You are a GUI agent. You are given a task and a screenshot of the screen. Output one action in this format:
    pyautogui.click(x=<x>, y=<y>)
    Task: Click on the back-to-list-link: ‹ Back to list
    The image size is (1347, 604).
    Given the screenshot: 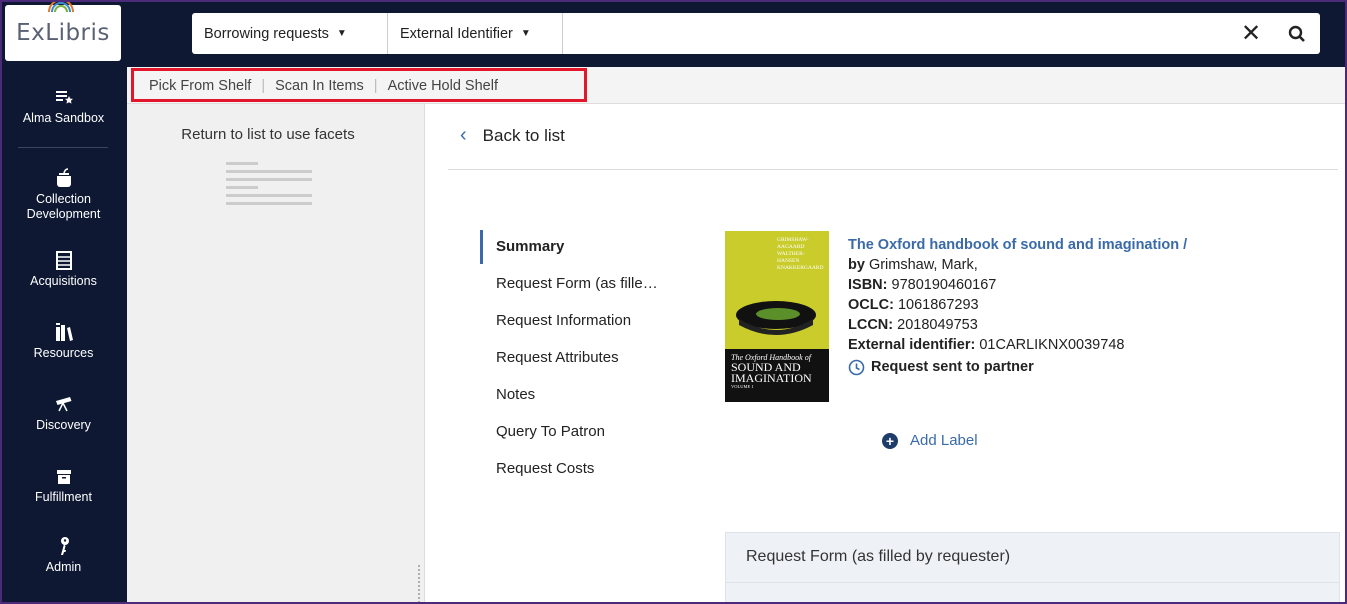 What is the action you would take?
    pyautogui.click(x=512, y=135)
    